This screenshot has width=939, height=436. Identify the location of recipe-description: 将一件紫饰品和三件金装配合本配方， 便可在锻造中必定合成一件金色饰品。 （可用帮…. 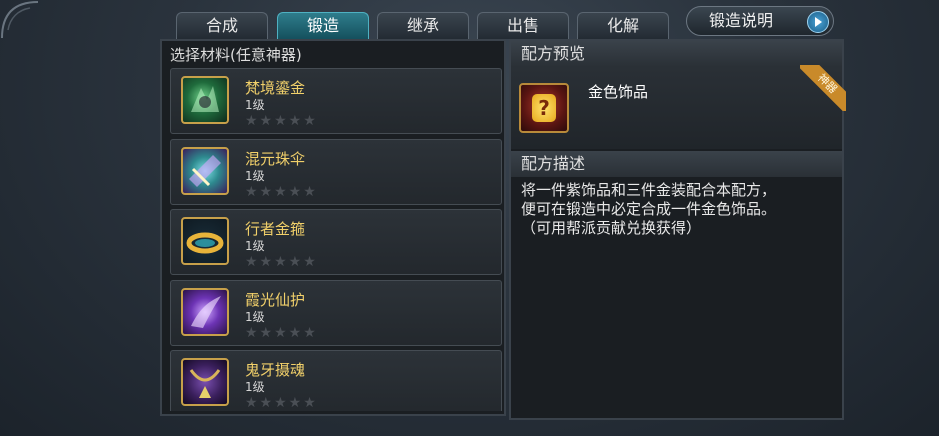
(679, 209).